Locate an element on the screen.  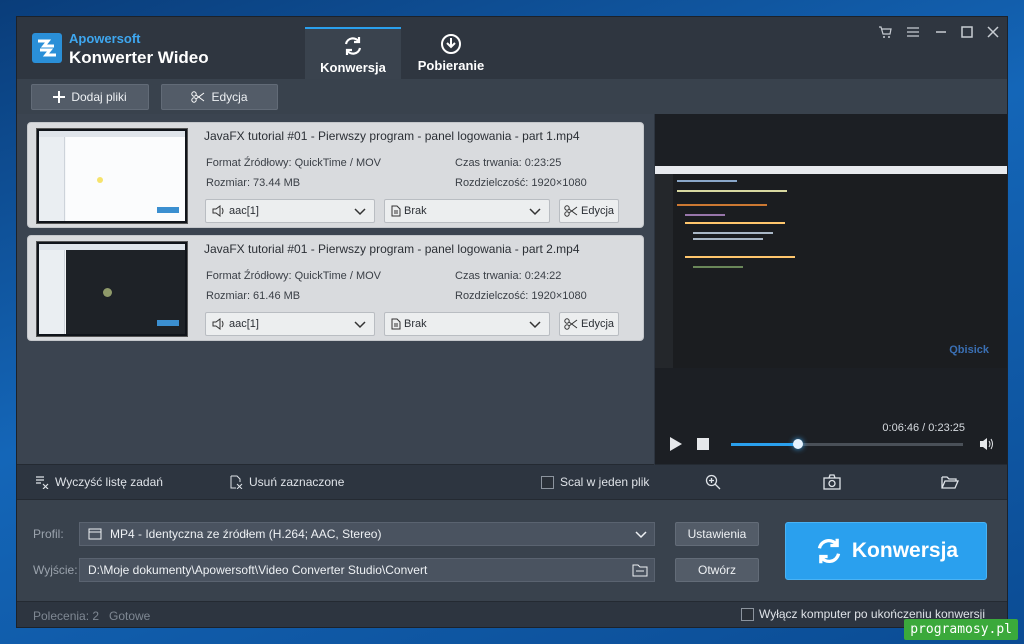
preview-actions-bar is located at coordinates (831, 481).